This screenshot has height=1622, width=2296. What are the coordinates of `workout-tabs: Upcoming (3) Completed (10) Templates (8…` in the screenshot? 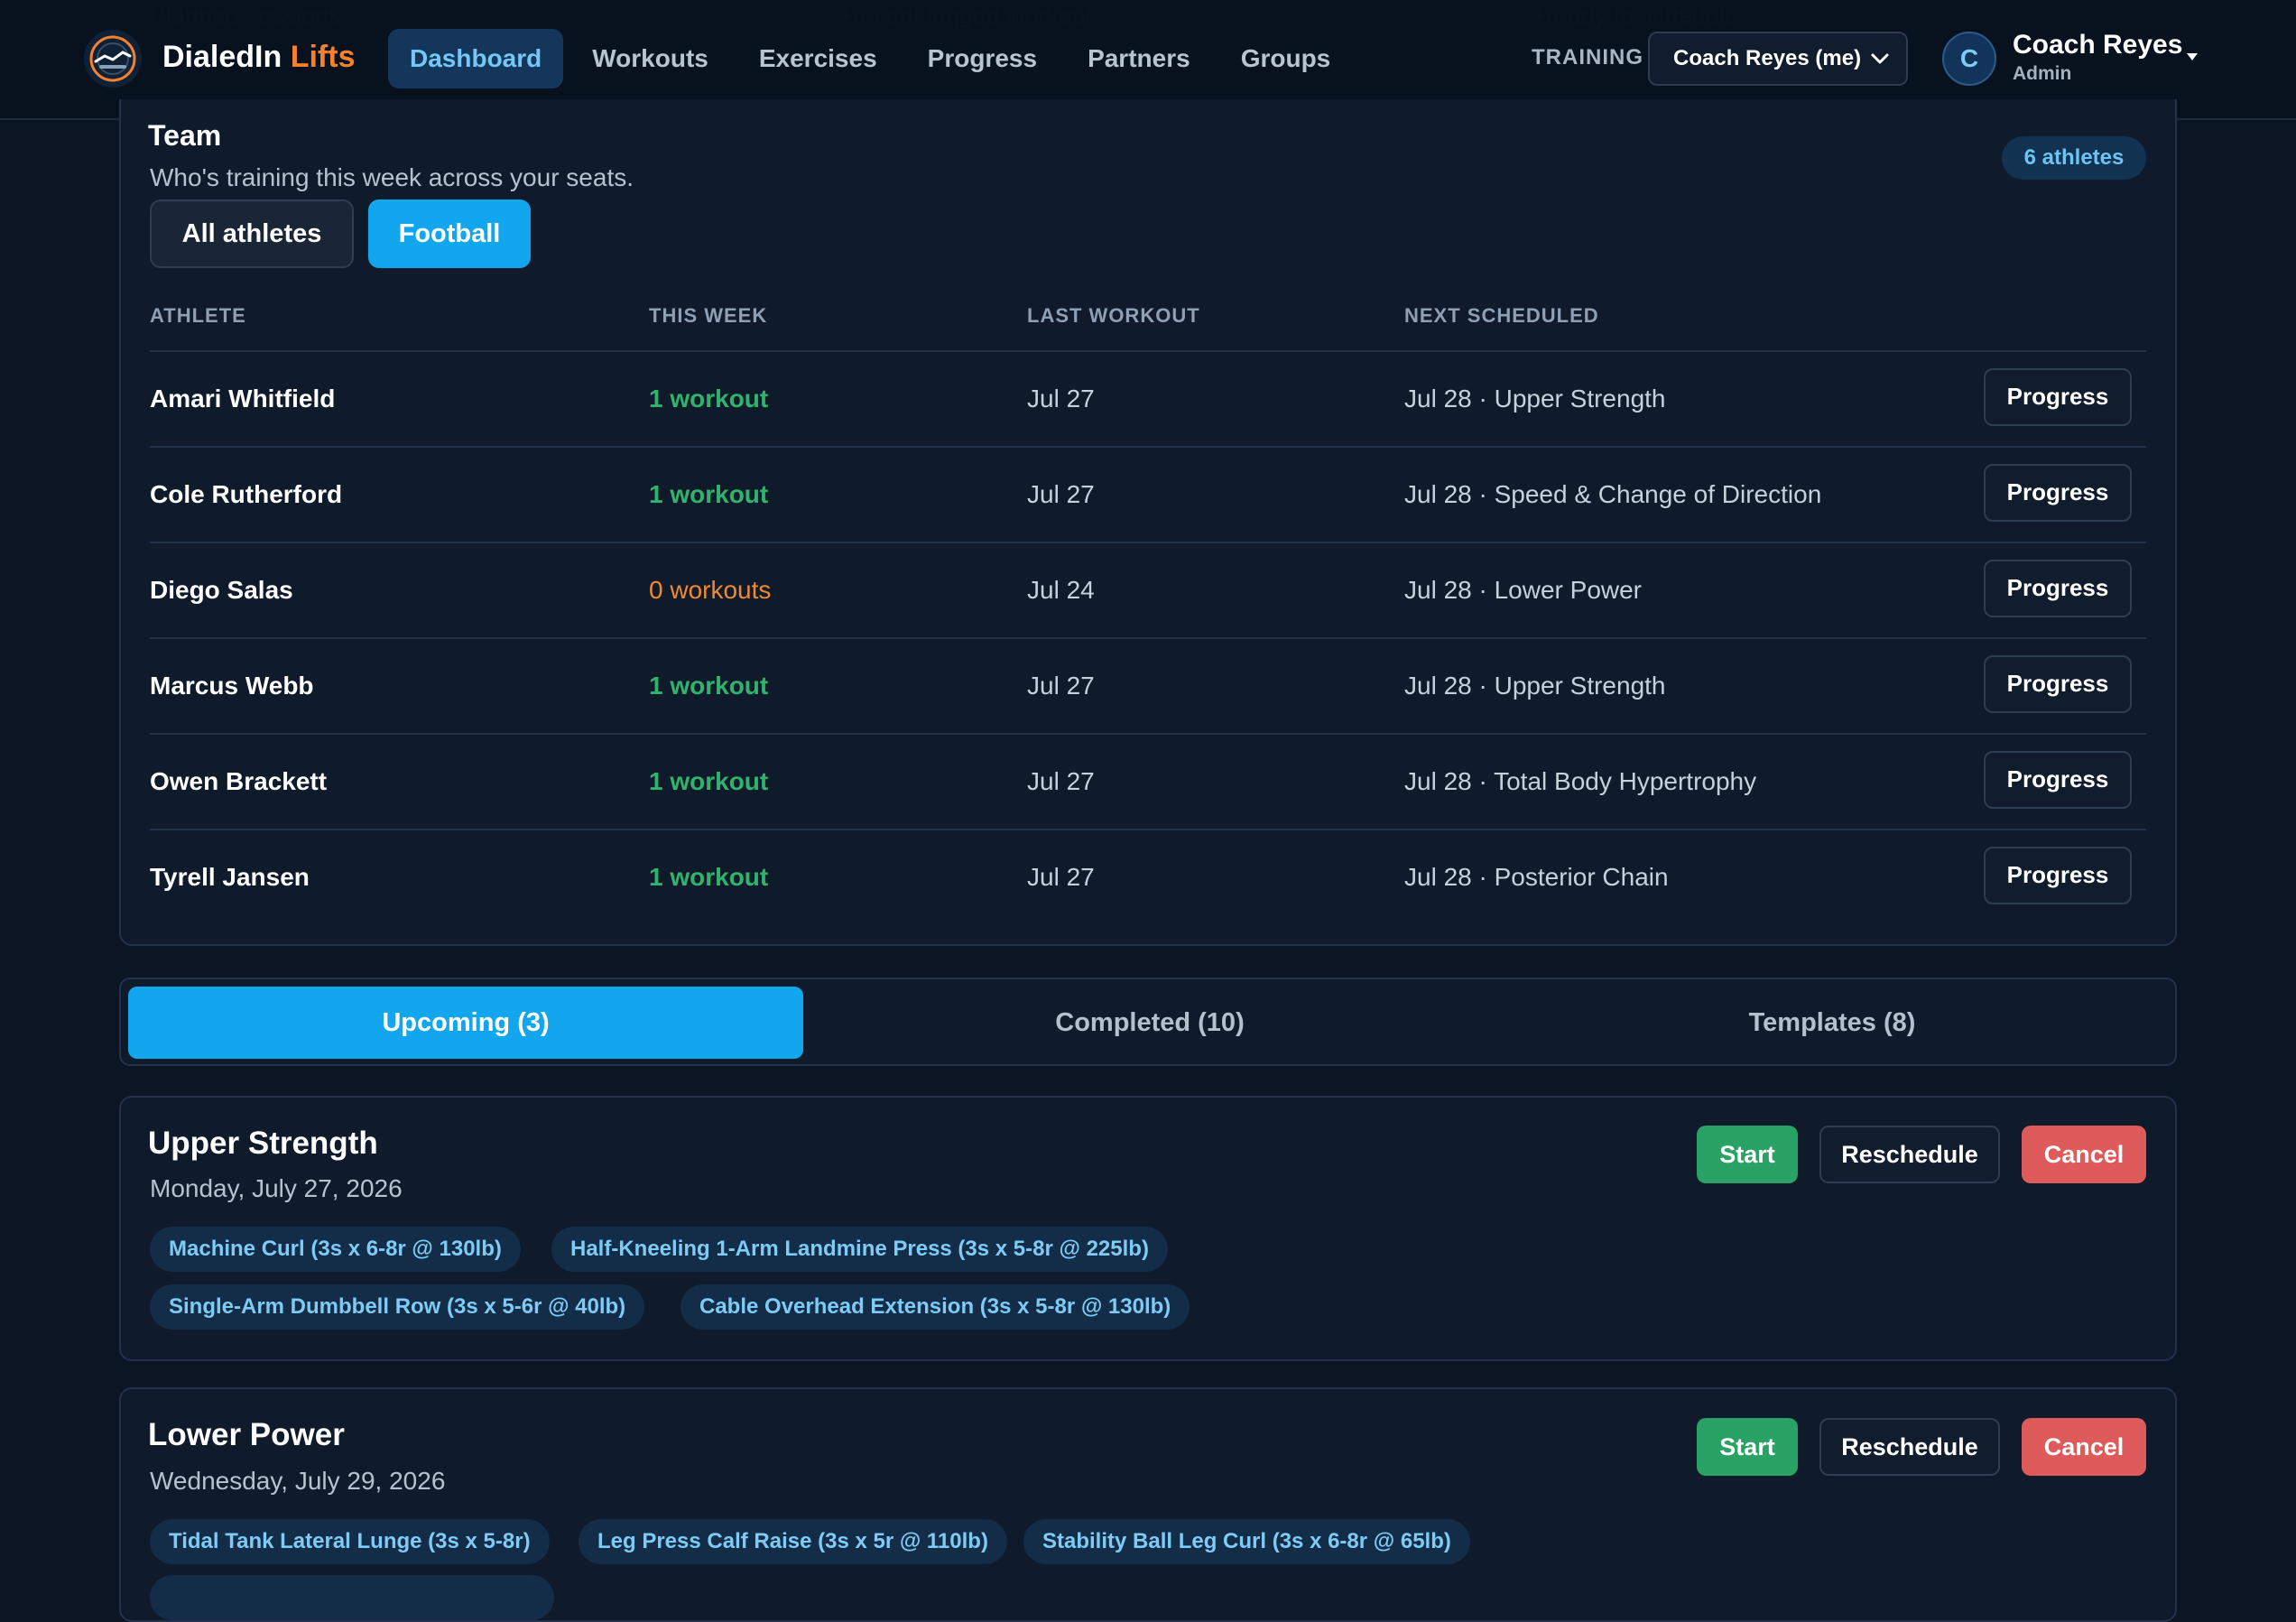 It's located at (1148, 1022).